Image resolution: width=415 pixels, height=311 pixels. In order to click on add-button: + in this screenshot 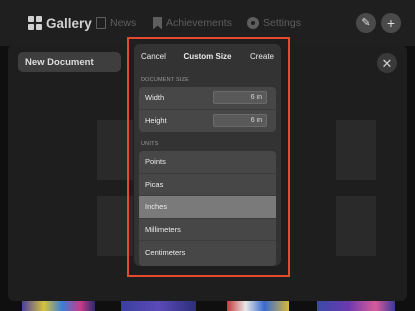, I will do `click(391, 23)`.